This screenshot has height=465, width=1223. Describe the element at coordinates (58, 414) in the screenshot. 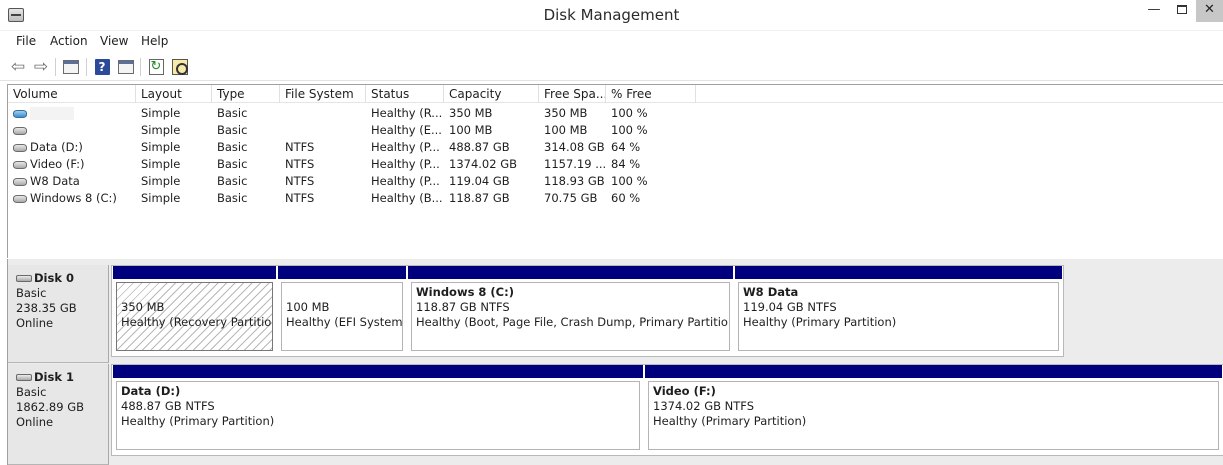

I see `disk-1-label: Disk 1 Basic 1862.89 GB Online` at that location.